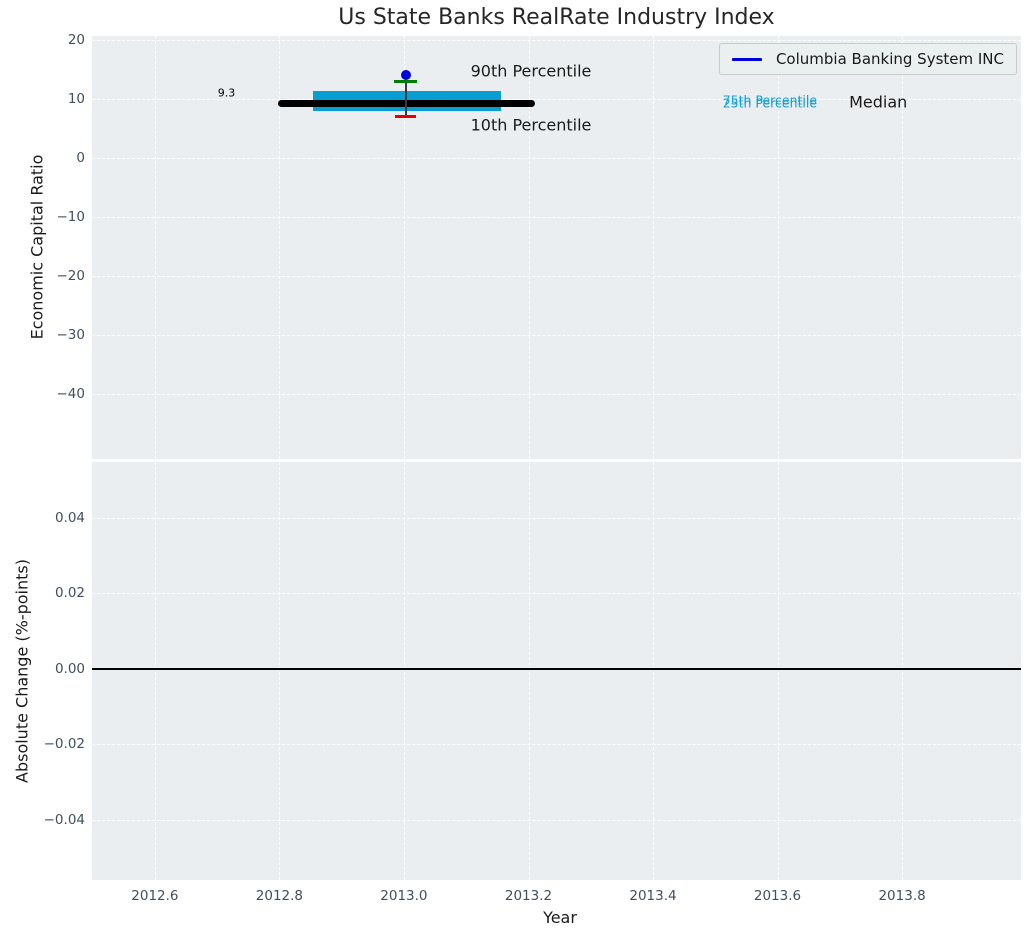  What do you see at coordinates (556, 668) in the screenshot?
I see `zero-change-line` at bounding box center [556, 668].